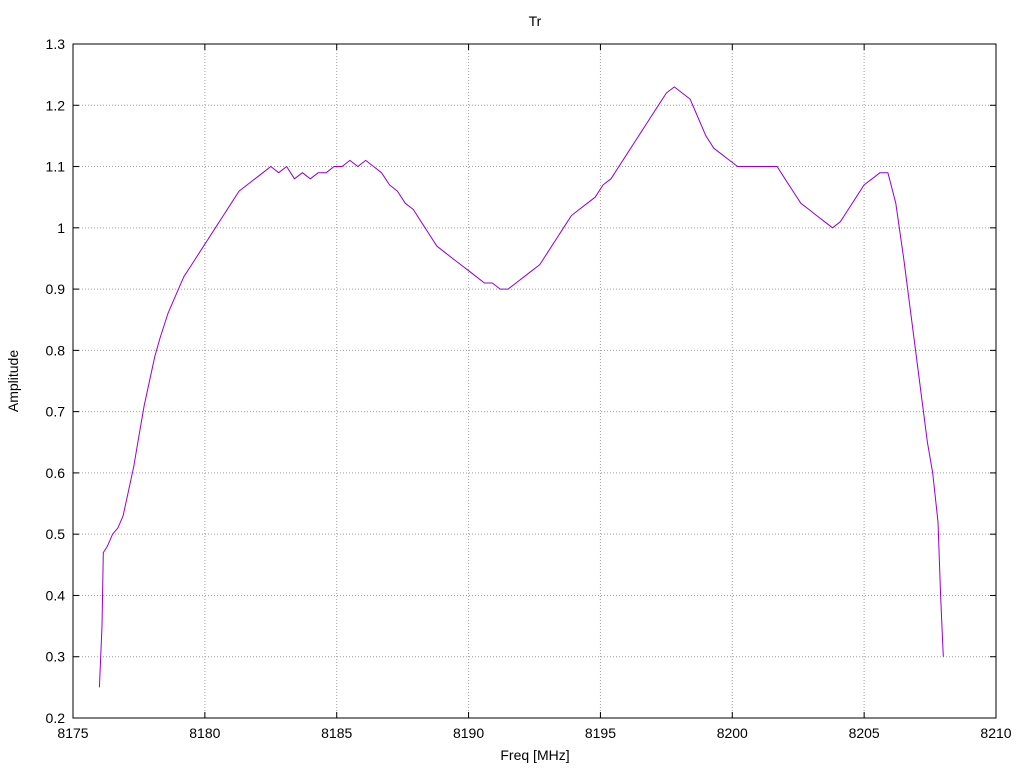 The width and height of the screenshot is (1024, 768). What do you see at coordinates (534, 755) in the screenshot?
I see `x-axis-title: Freq [MHz]` at bounding box center [534, 755].